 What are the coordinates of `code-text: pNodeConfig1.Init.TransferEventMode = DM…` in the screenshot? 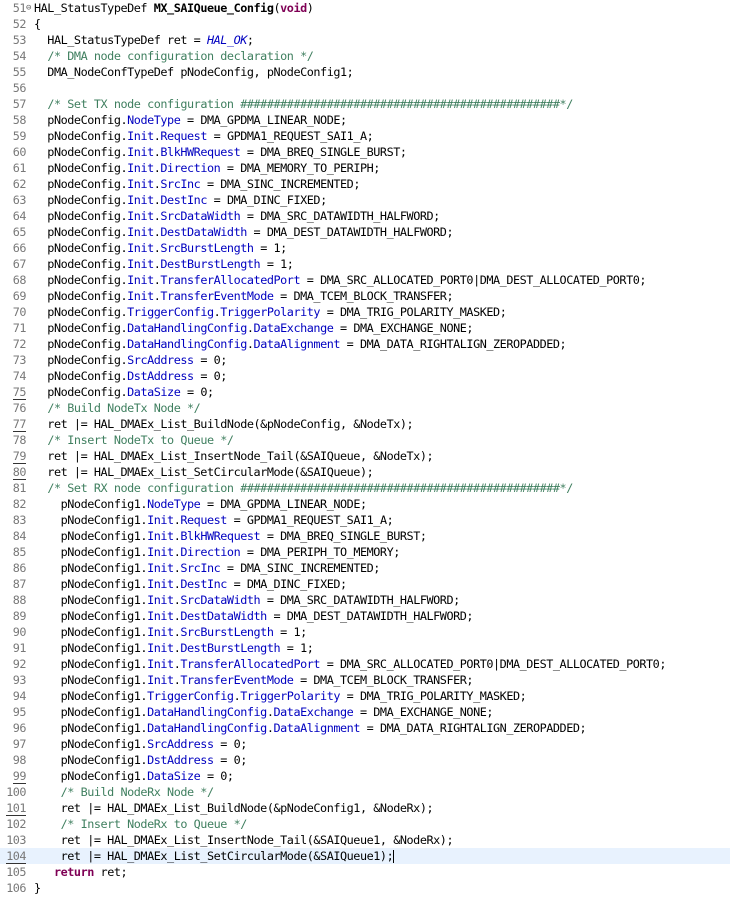 It's located at (382, 680).